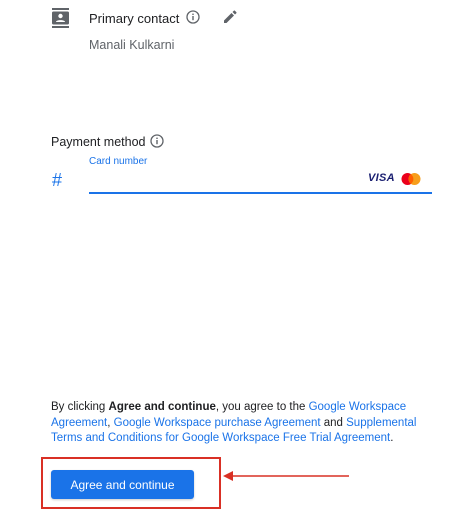 Image resolution: width=474 pixels, height=514 pixels. What do you see at coordinates (260, 193) in the screenshot?
I see `card-number-underline` at bounding box center [260, 193].